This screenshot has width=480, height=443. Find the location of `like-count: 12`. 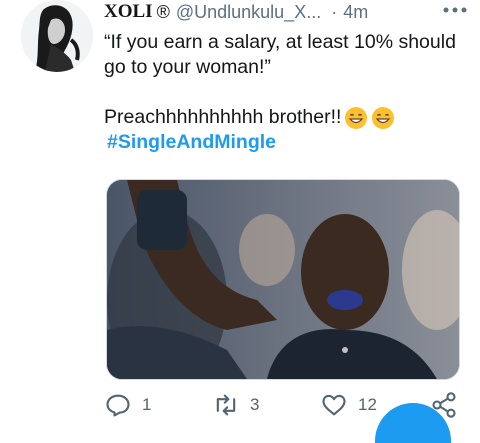

like-count: 12 is located at coordinates (367, 404).